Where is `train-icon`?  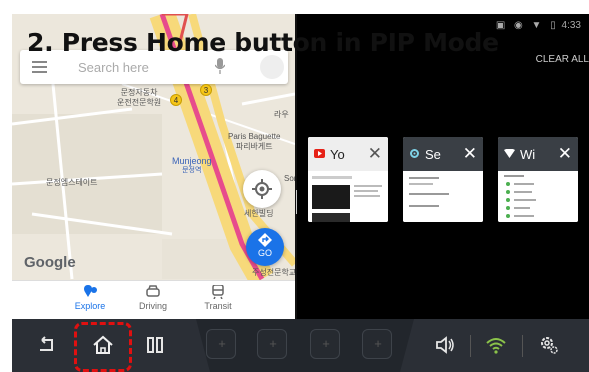 train-icon is located at coordinates (218, 292).